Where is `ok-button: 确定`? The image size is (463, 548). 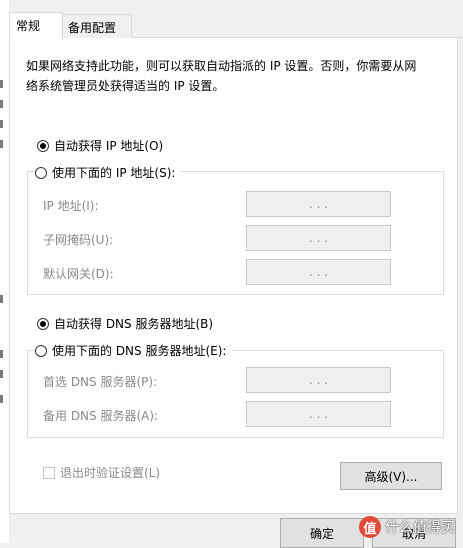 ok-button: 确定 is located at coordinates (322, 533).